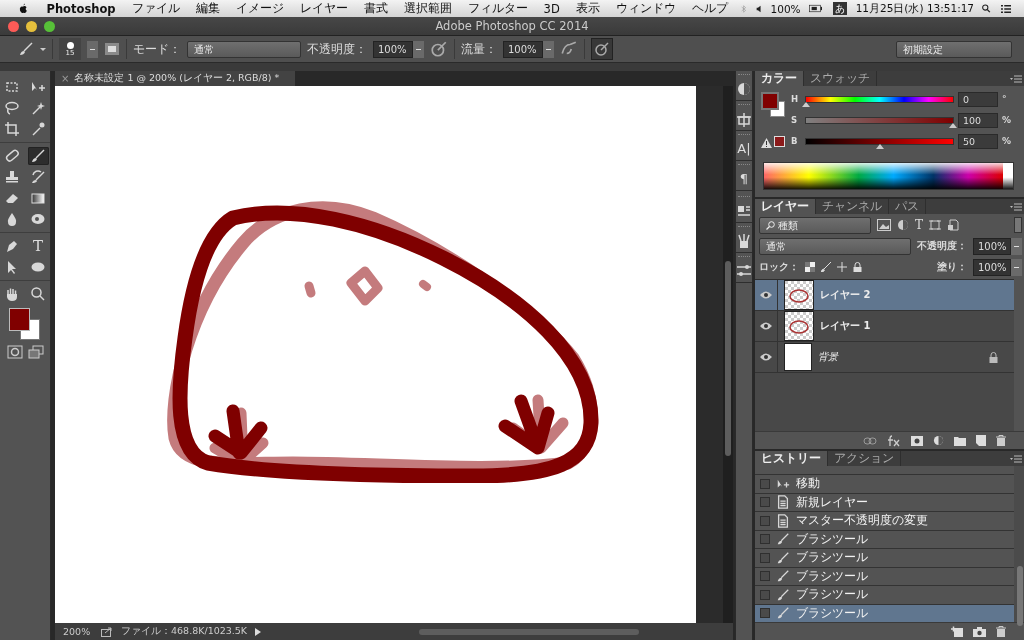  What do you see at coordinates (38, 156) in the screenshot?
I see `brush-tool` at bounding box center [38, 156].